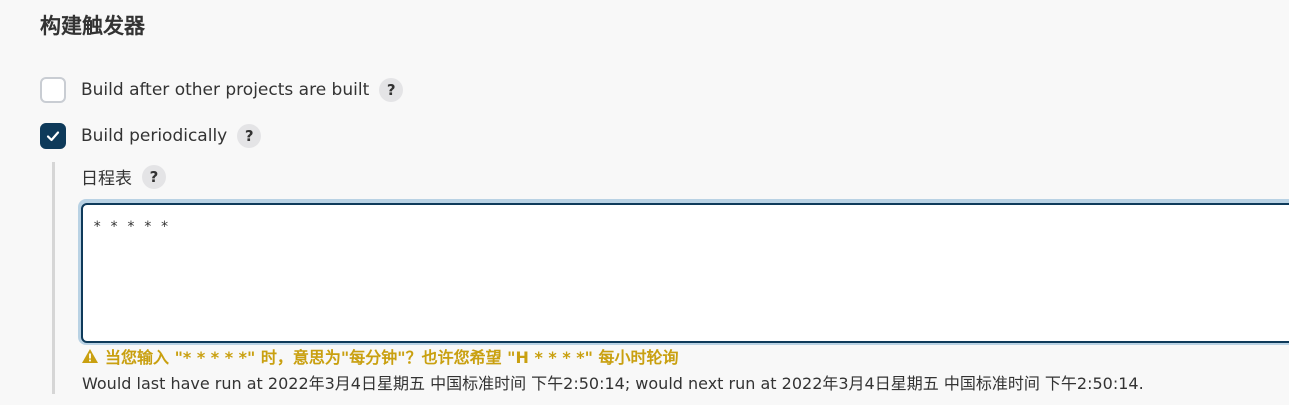 The image size is (1289, 405). I want to click on build-periodically-checkbox, so click(53, 136).